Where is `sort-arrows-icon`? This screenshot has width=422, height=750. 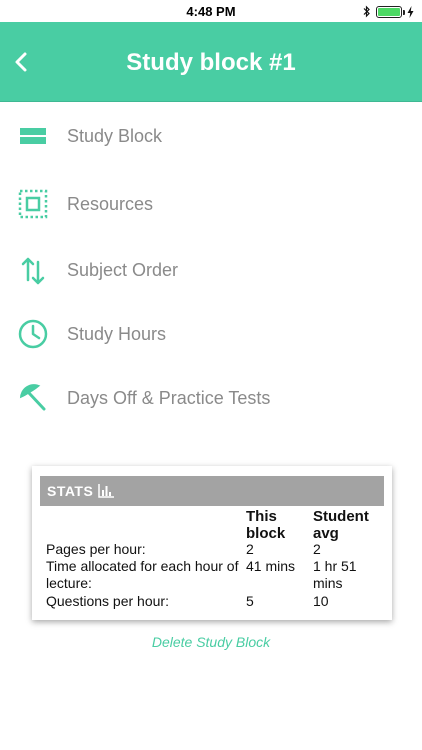
sort-arrows-icon is located at coordinates (33, 271).